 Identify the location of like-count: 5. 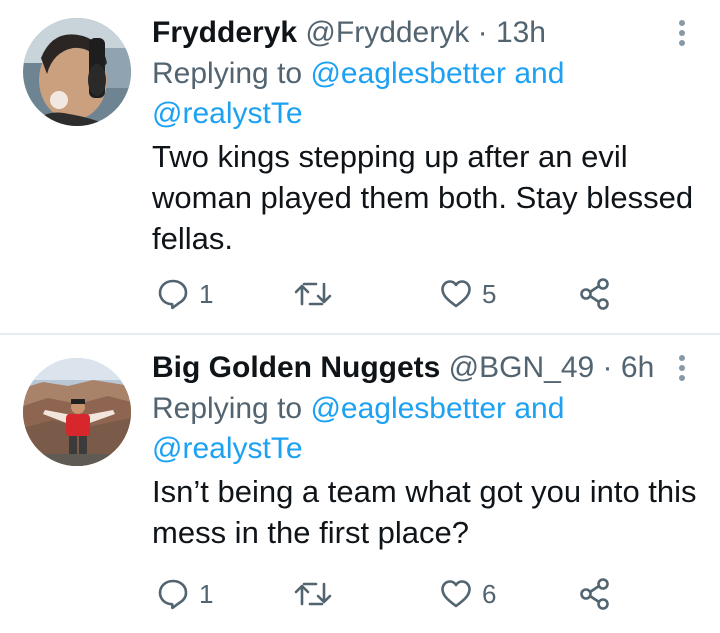
(489, 293).